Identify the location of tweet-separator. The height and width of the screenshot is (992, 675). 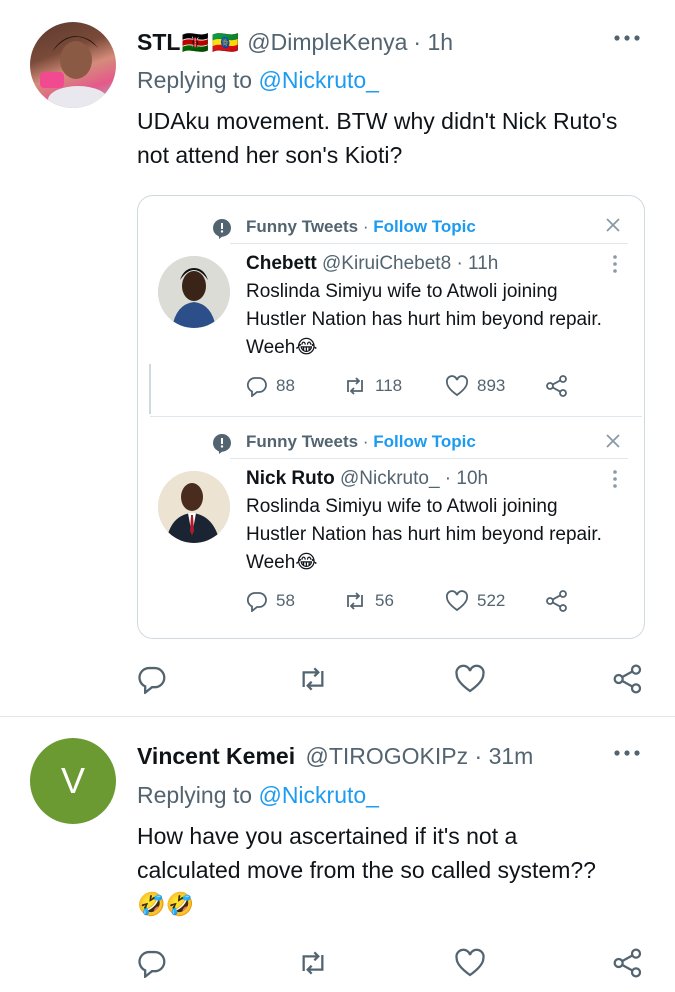
(337, 716).